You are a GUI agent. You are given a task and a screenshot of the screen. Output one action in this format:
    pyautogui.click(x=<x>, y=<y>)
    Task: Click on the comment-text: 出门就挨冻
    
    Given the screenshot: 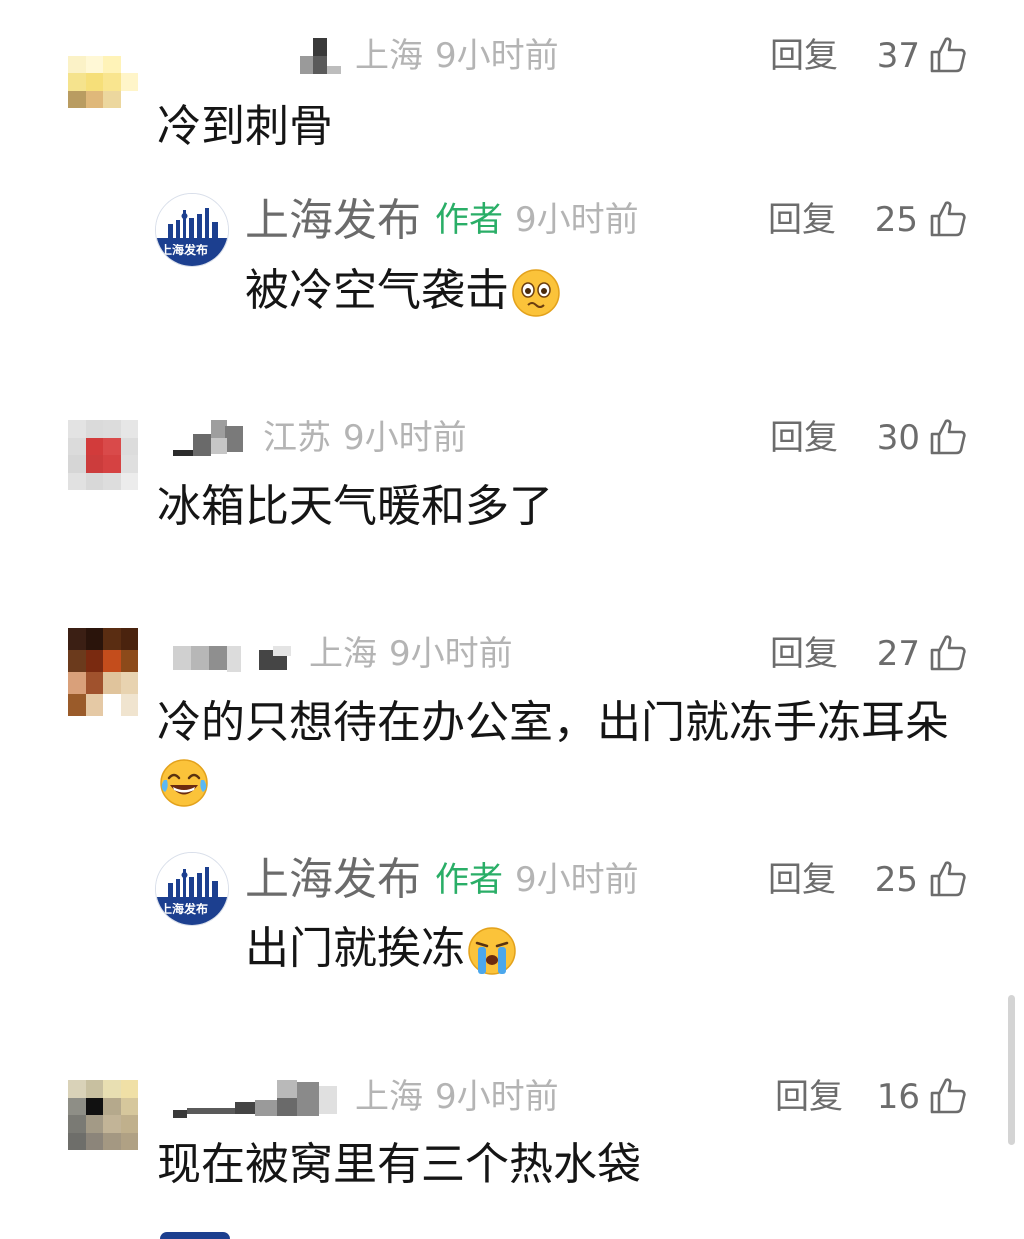 What is the action you would take?
    pyautogui.click(x=381, y=949)
    